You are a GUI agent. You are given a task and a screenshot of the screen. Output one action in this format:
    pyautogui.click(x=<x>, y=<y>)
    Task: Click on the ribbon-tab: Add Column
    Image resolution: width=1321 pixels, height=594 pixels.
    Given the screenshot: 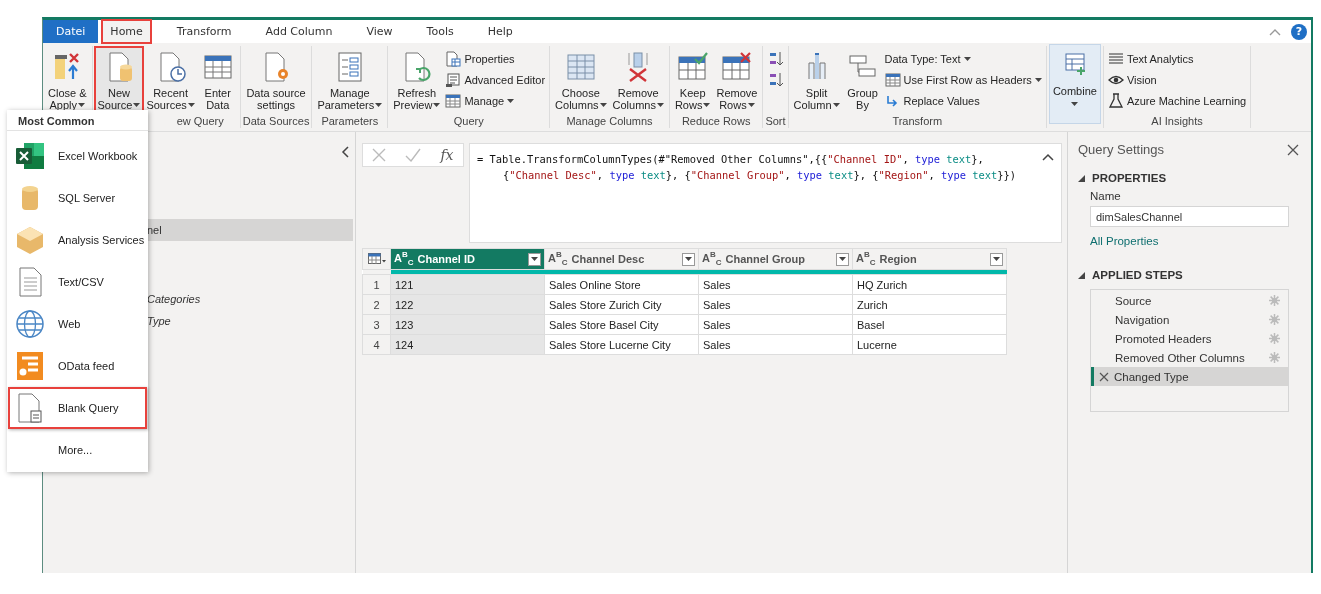 What is the action you would take?
    pyautogui.click(x=299, y=31)
    